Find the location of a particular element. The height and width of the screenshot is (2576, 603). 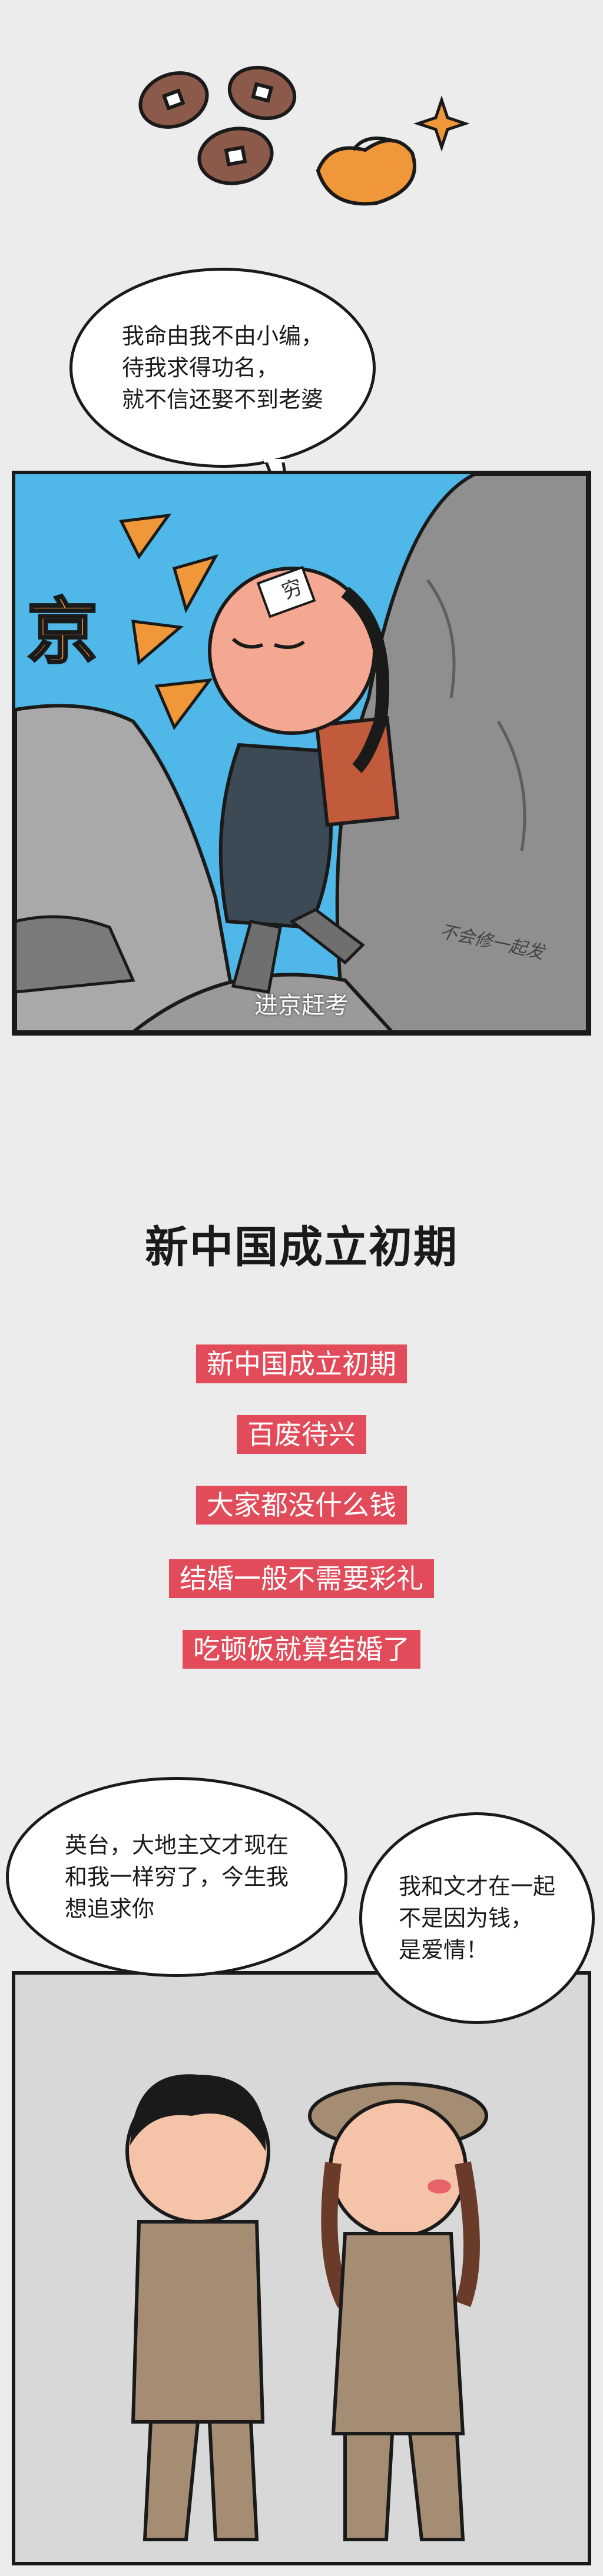

tag-label: 百废待兴 is located at coordinates (301, 1434).